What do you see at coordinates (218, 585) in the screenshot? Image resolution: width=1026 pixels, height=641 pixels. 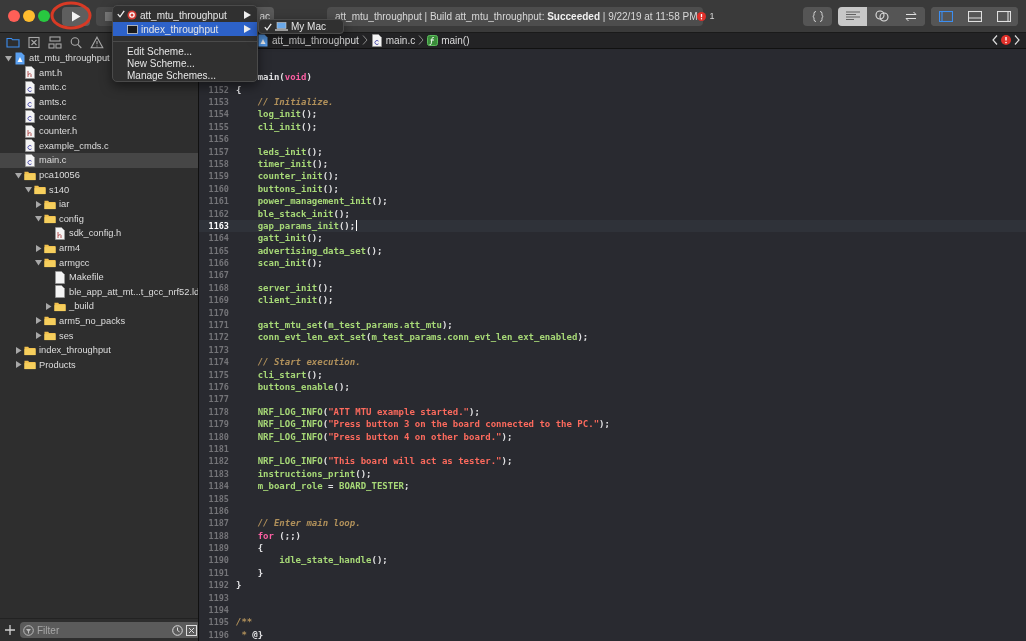 I see `line-number: 1192` at bounding box center [218, 585].